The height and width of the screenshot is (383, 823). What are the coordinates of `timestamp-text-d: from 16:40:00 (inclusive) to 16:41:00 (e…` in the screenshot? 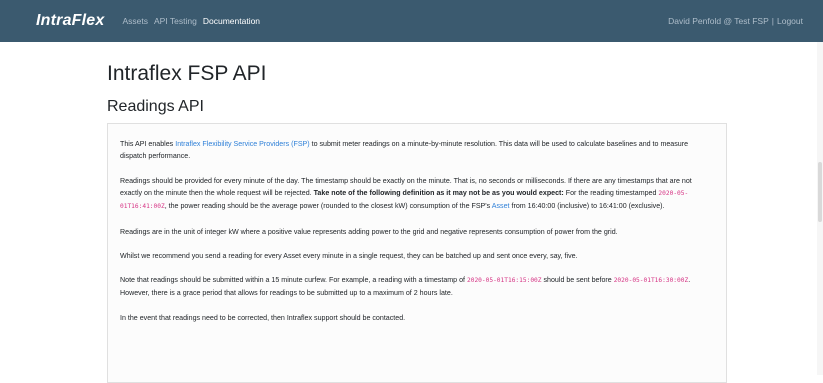 It's located at (587, 206).